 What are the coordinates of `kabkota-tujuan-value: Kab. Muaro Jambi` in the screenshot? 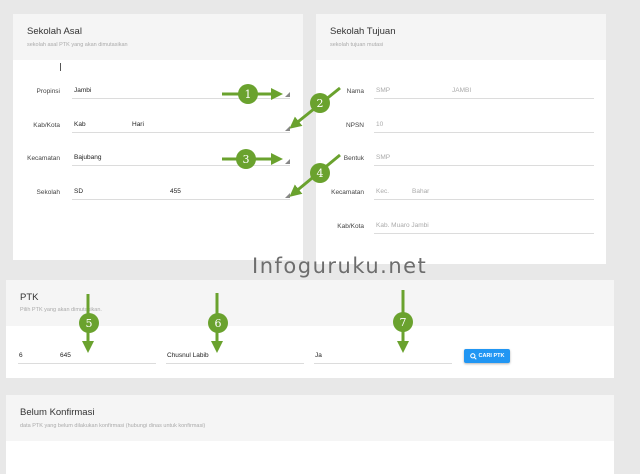 It's located at (402, 225).